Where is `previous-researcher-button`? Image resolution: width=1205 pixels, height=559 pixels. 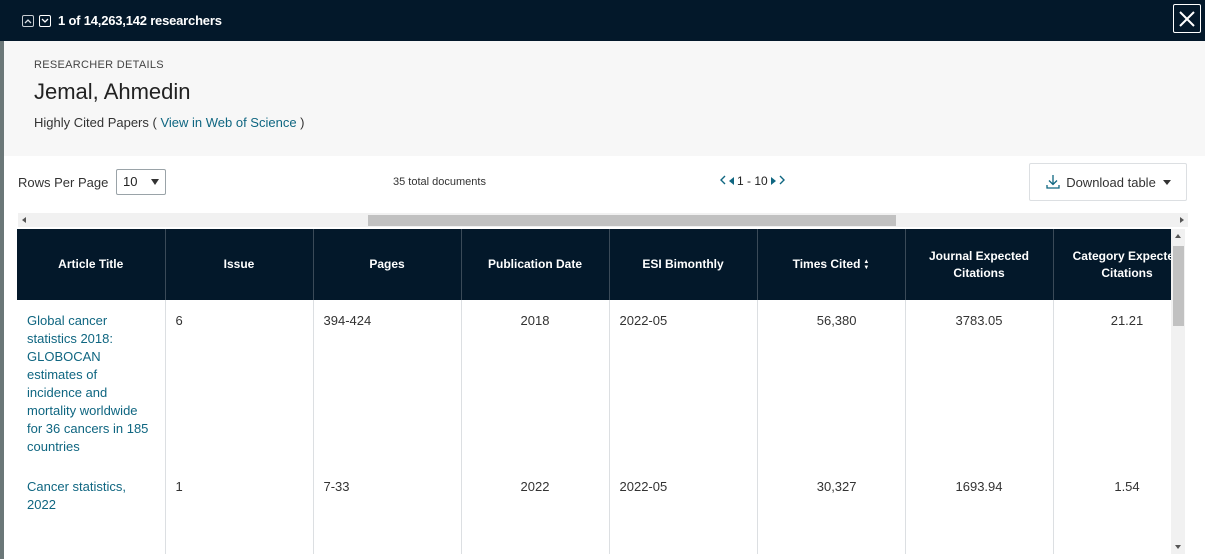 previous-researcher-button is located at coordinates (28, 20).